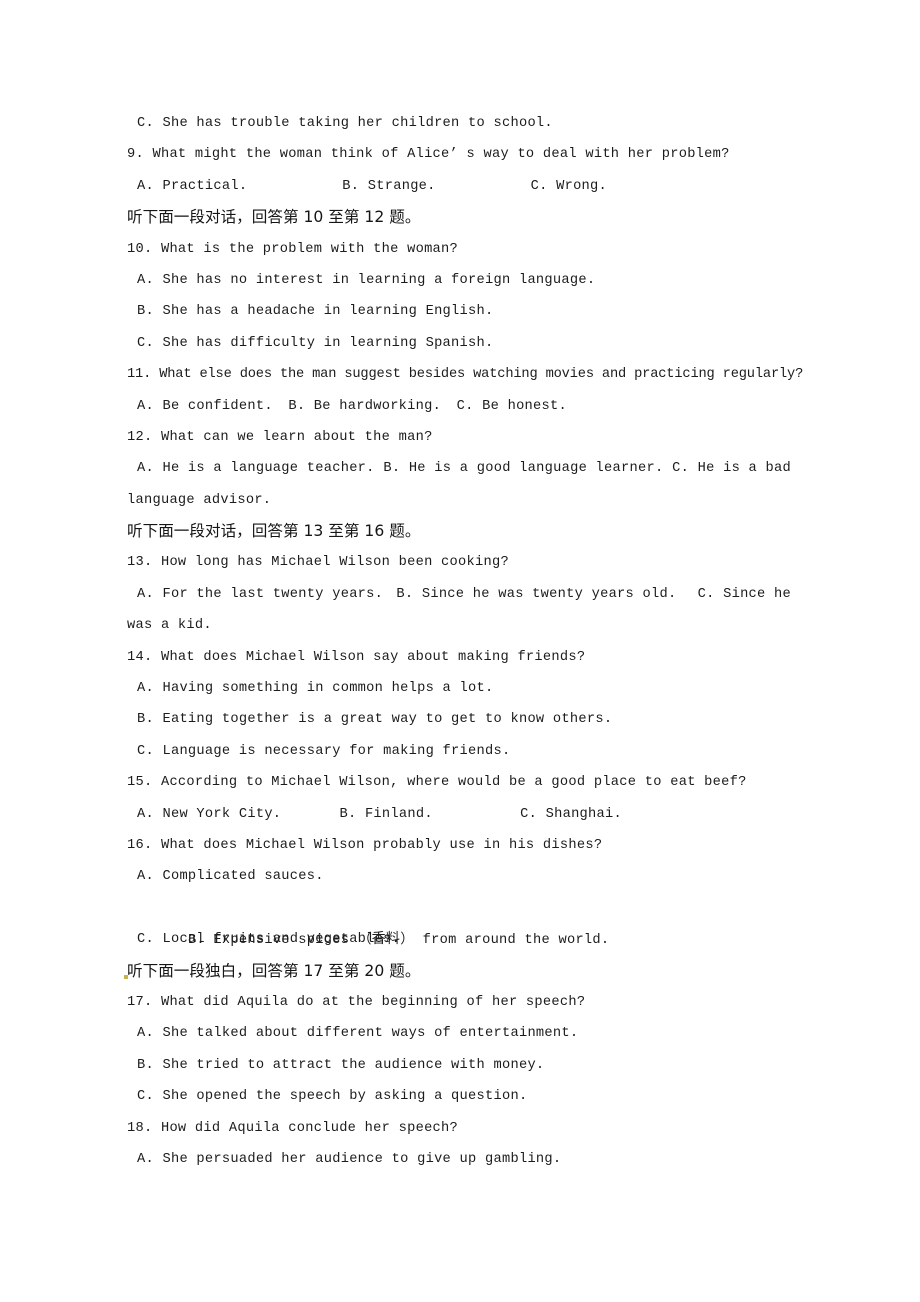 This screenshot has width=920, height=1302. What do you see at coordinates (536, 594) in the screenshot?
I see `option-b: B. Since he was twenty years old.` at bounding box center [536, 594].